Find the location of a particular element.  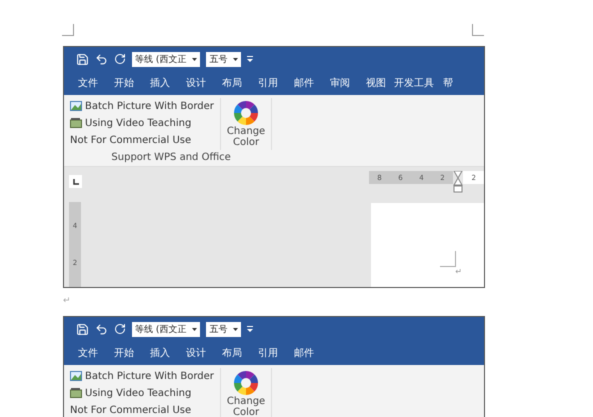

ribbon-tab: 审阅 is located at coordinates (340, 83).